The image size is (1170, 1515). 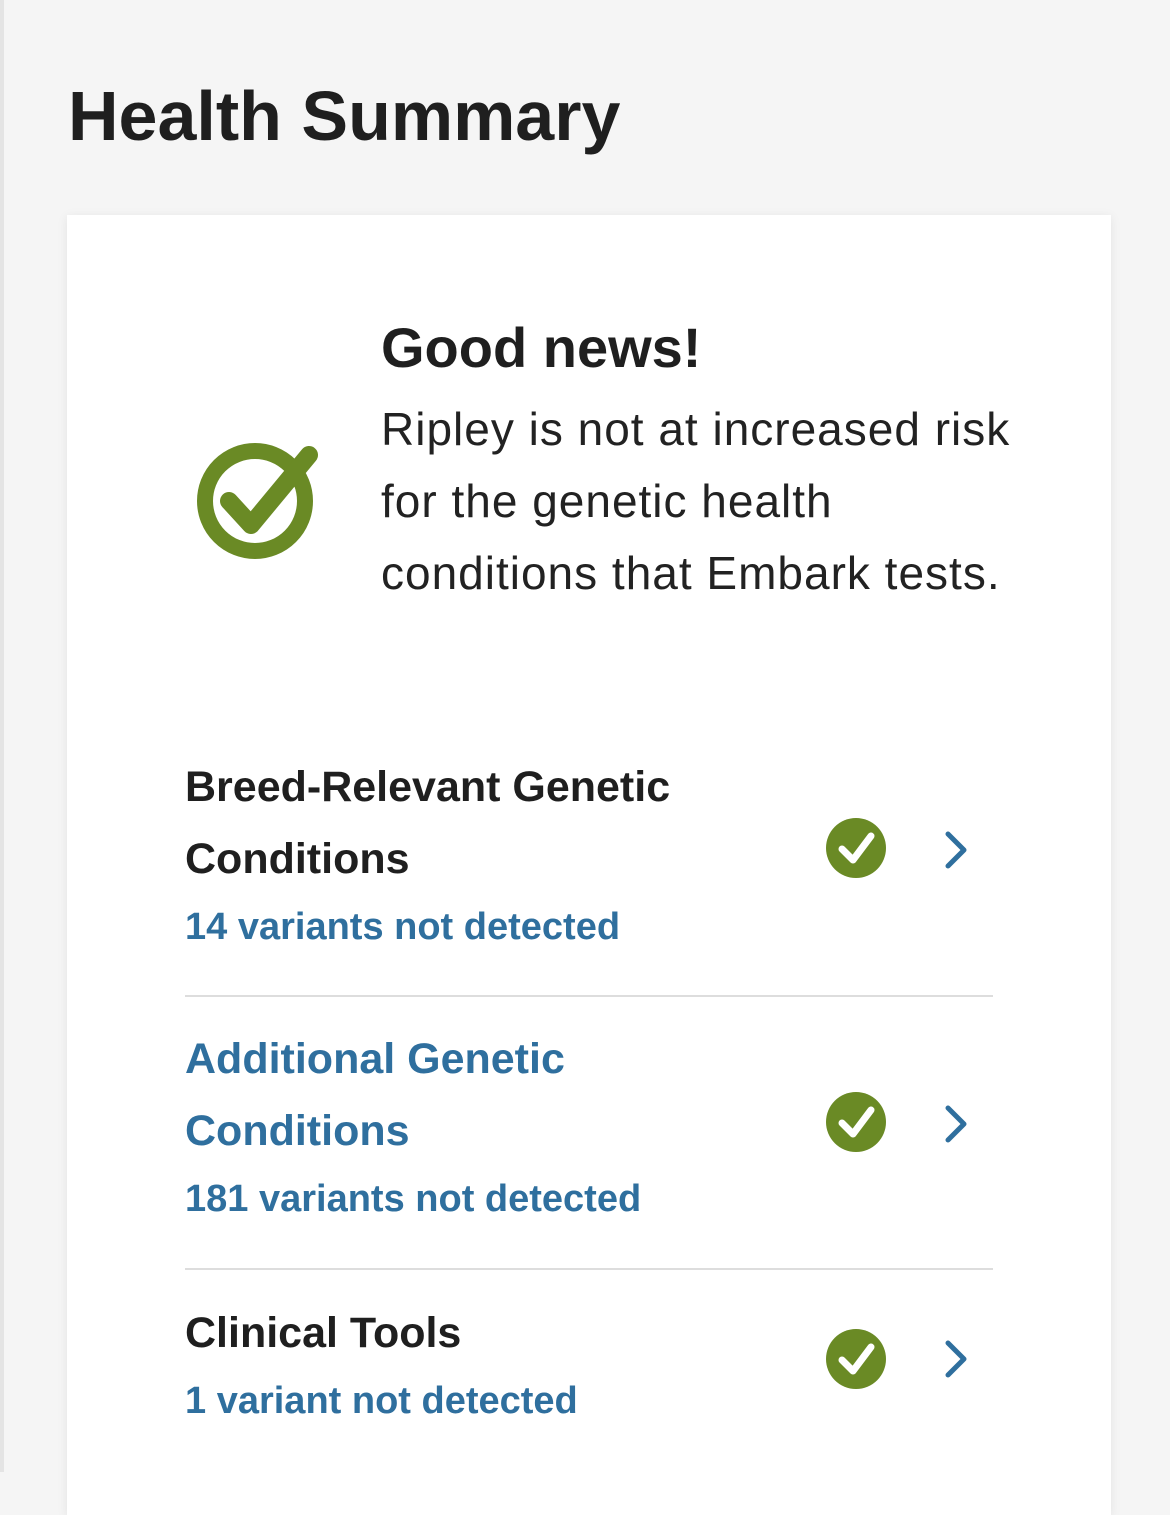 What do you see at coordinates (589, 1199) in the screenshot?
I see `row-subtitle: 181 variants not detected` at bounding box center [589, 1199].